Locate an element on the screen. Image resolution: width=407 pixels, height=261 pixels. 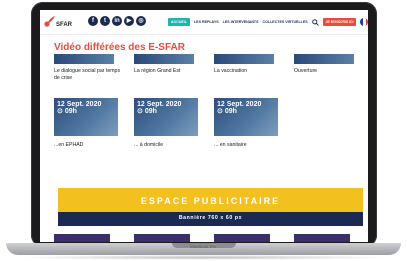
laptop-shadow is located at coordinates (203, 257).